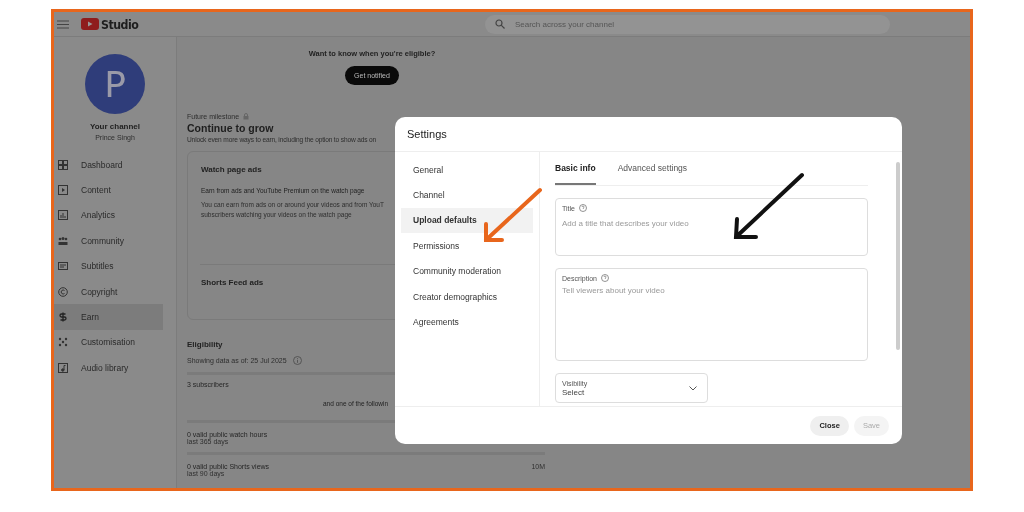  Describe the element at coordinates (467, 296) in the screenshot. I see `settings-nav-item: Creator demographics` at that location.